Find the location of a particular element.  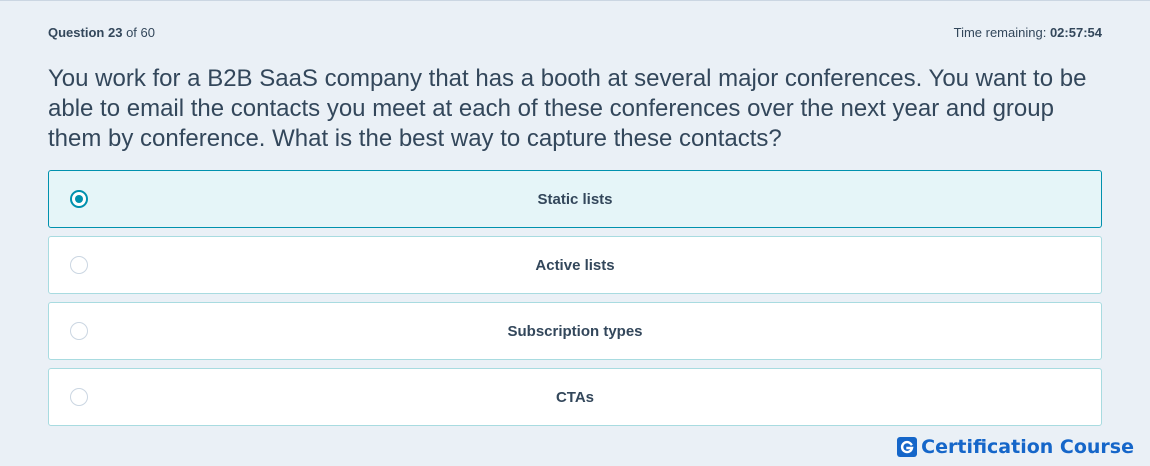

answer-option-ctas: CTAs is located at coordinates (575, 397).